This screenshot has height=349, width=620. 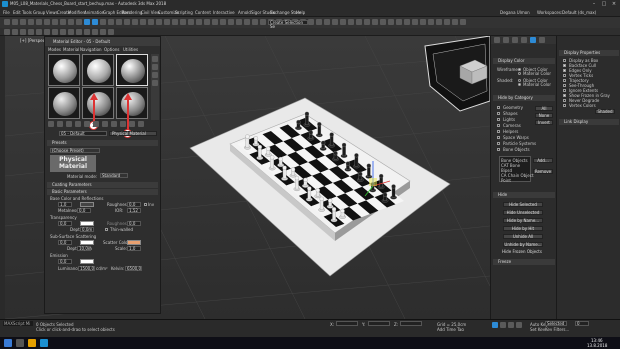 I want to click on wireframe-material-color-radio, so click(x=519, y=73).